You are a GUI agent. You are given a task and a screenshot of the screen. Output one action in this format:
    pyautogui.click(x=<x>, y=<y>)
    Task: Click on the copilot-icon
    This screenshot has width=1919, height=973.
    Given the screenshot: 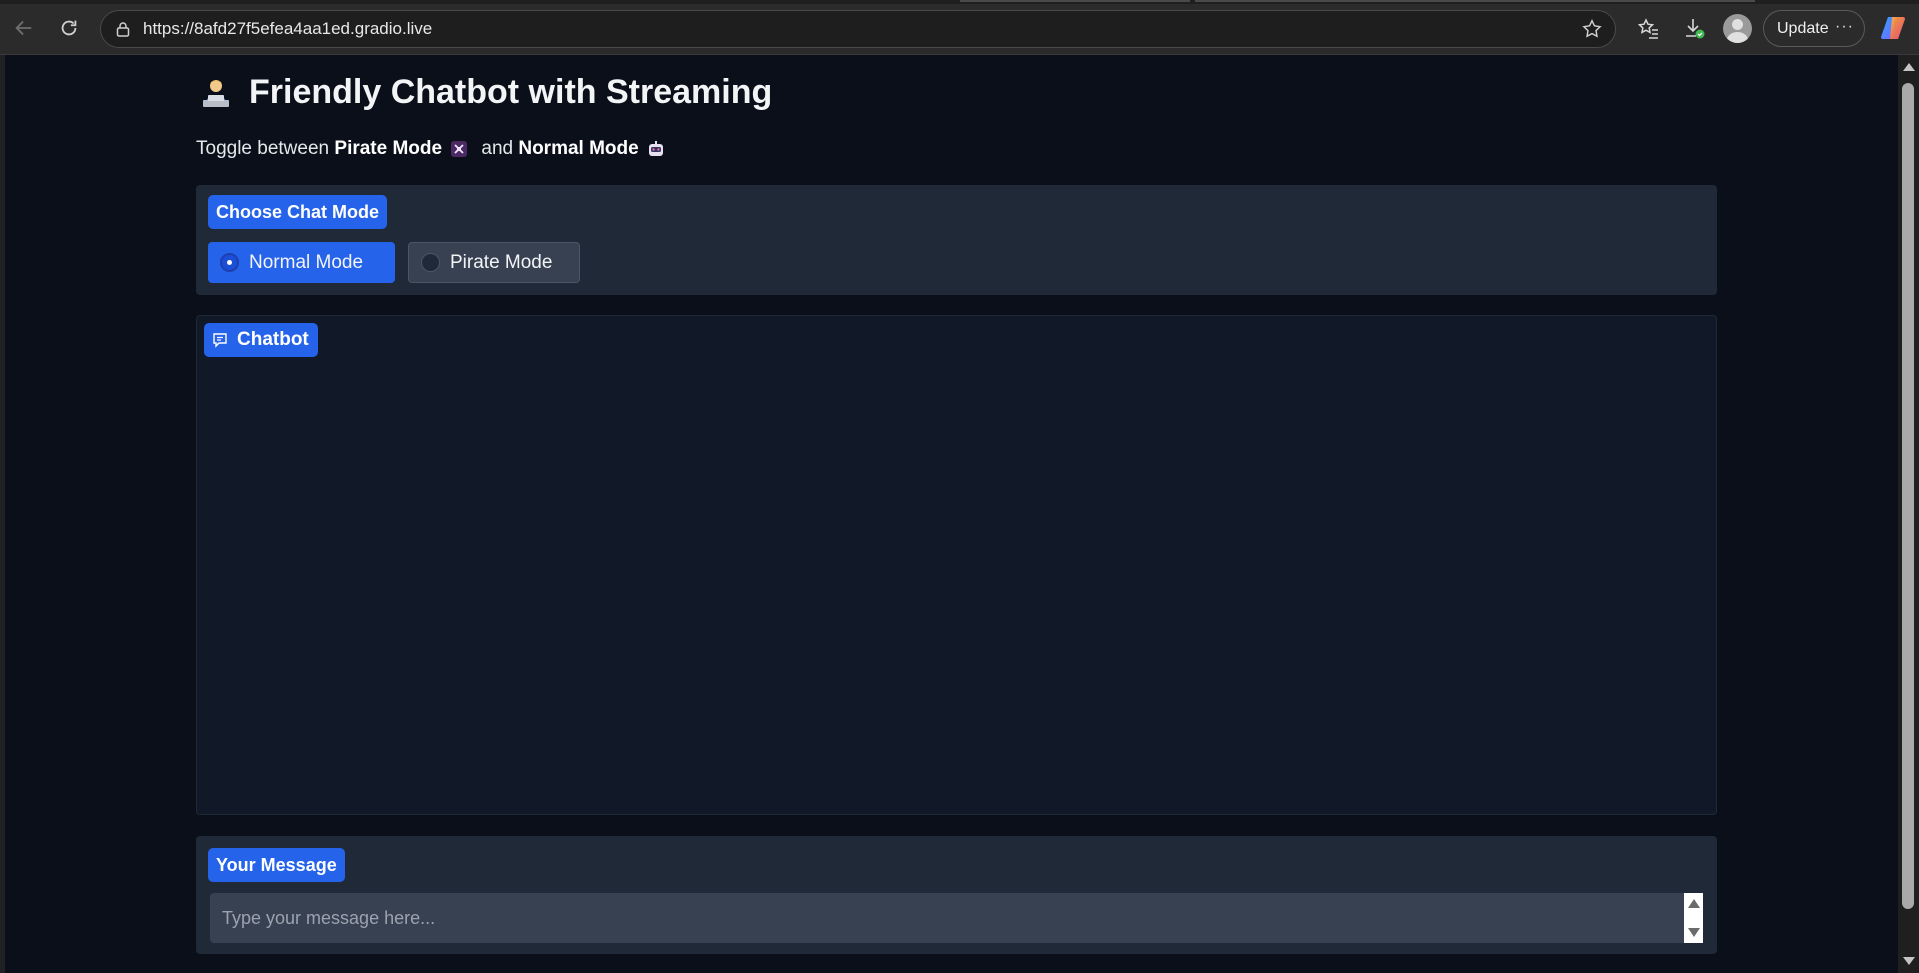 What is the action you would take?
    pyautogui.click(x=1894, y=28)
    